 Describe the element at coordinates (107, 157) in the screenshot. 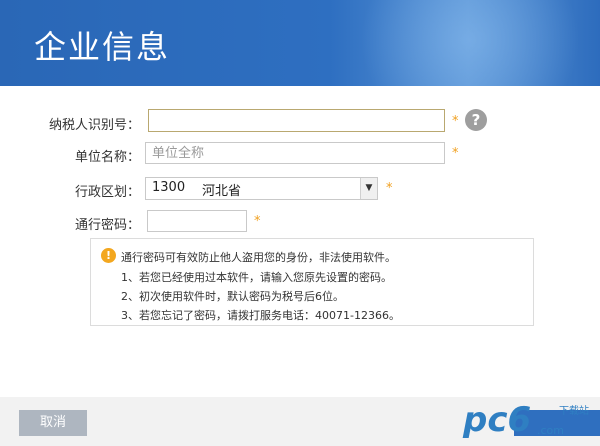

I see `unit-name-label: 单位名称：` at that location.